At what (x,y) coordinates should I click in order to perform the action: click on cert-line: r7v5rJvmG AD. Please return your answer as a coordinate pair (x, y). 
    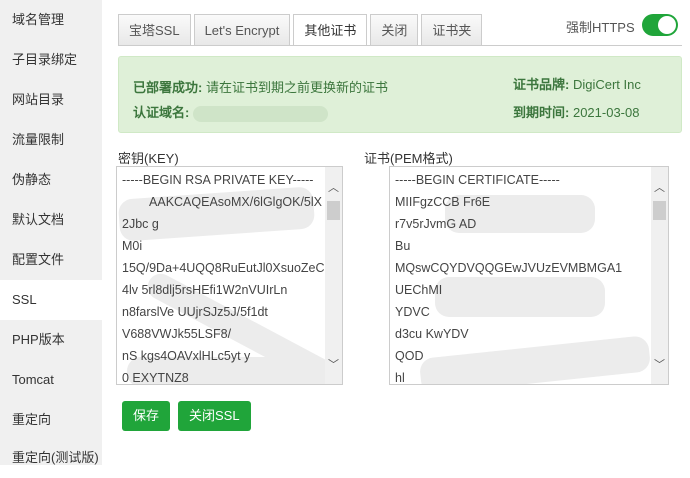
    Looking at the image, I should click on (436, 224).